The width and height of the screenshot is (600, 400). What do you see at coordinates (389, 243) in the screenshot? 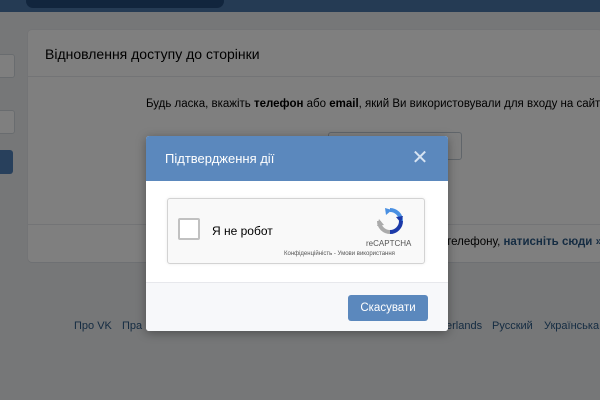
I see `recaptcha-brand: reCAPTCHA` at bounding box center [389, 243].